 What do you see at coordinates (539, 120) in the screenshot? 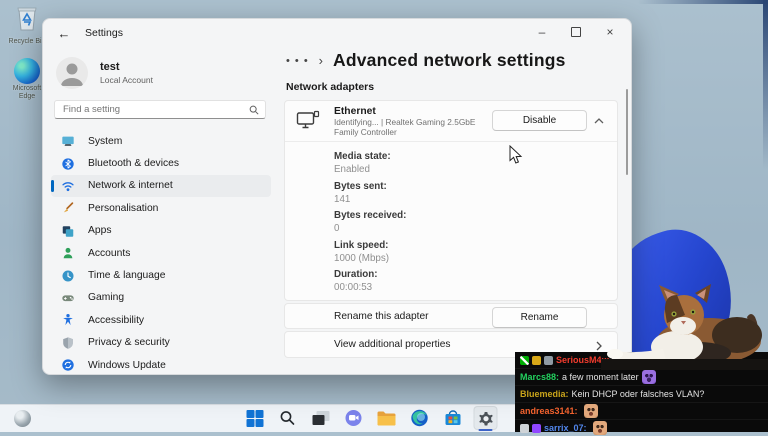
I see `disable-button: Disable` at bounding box center [539, 120].